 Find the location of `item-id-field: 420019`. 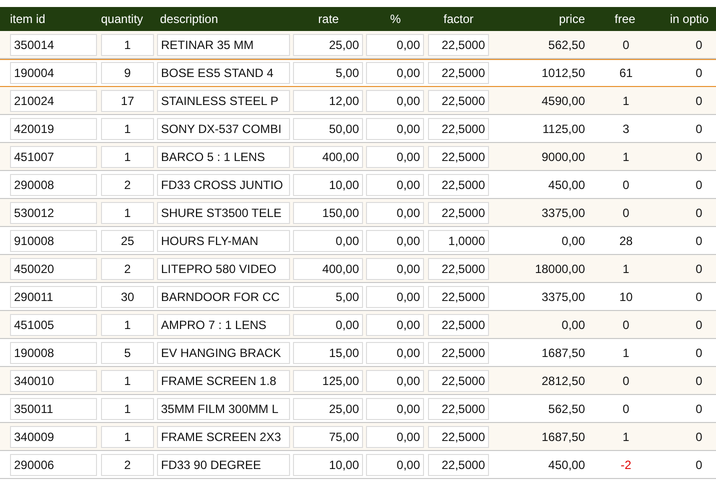

item-id-field: 420019 is located at coordinates (53, 129).